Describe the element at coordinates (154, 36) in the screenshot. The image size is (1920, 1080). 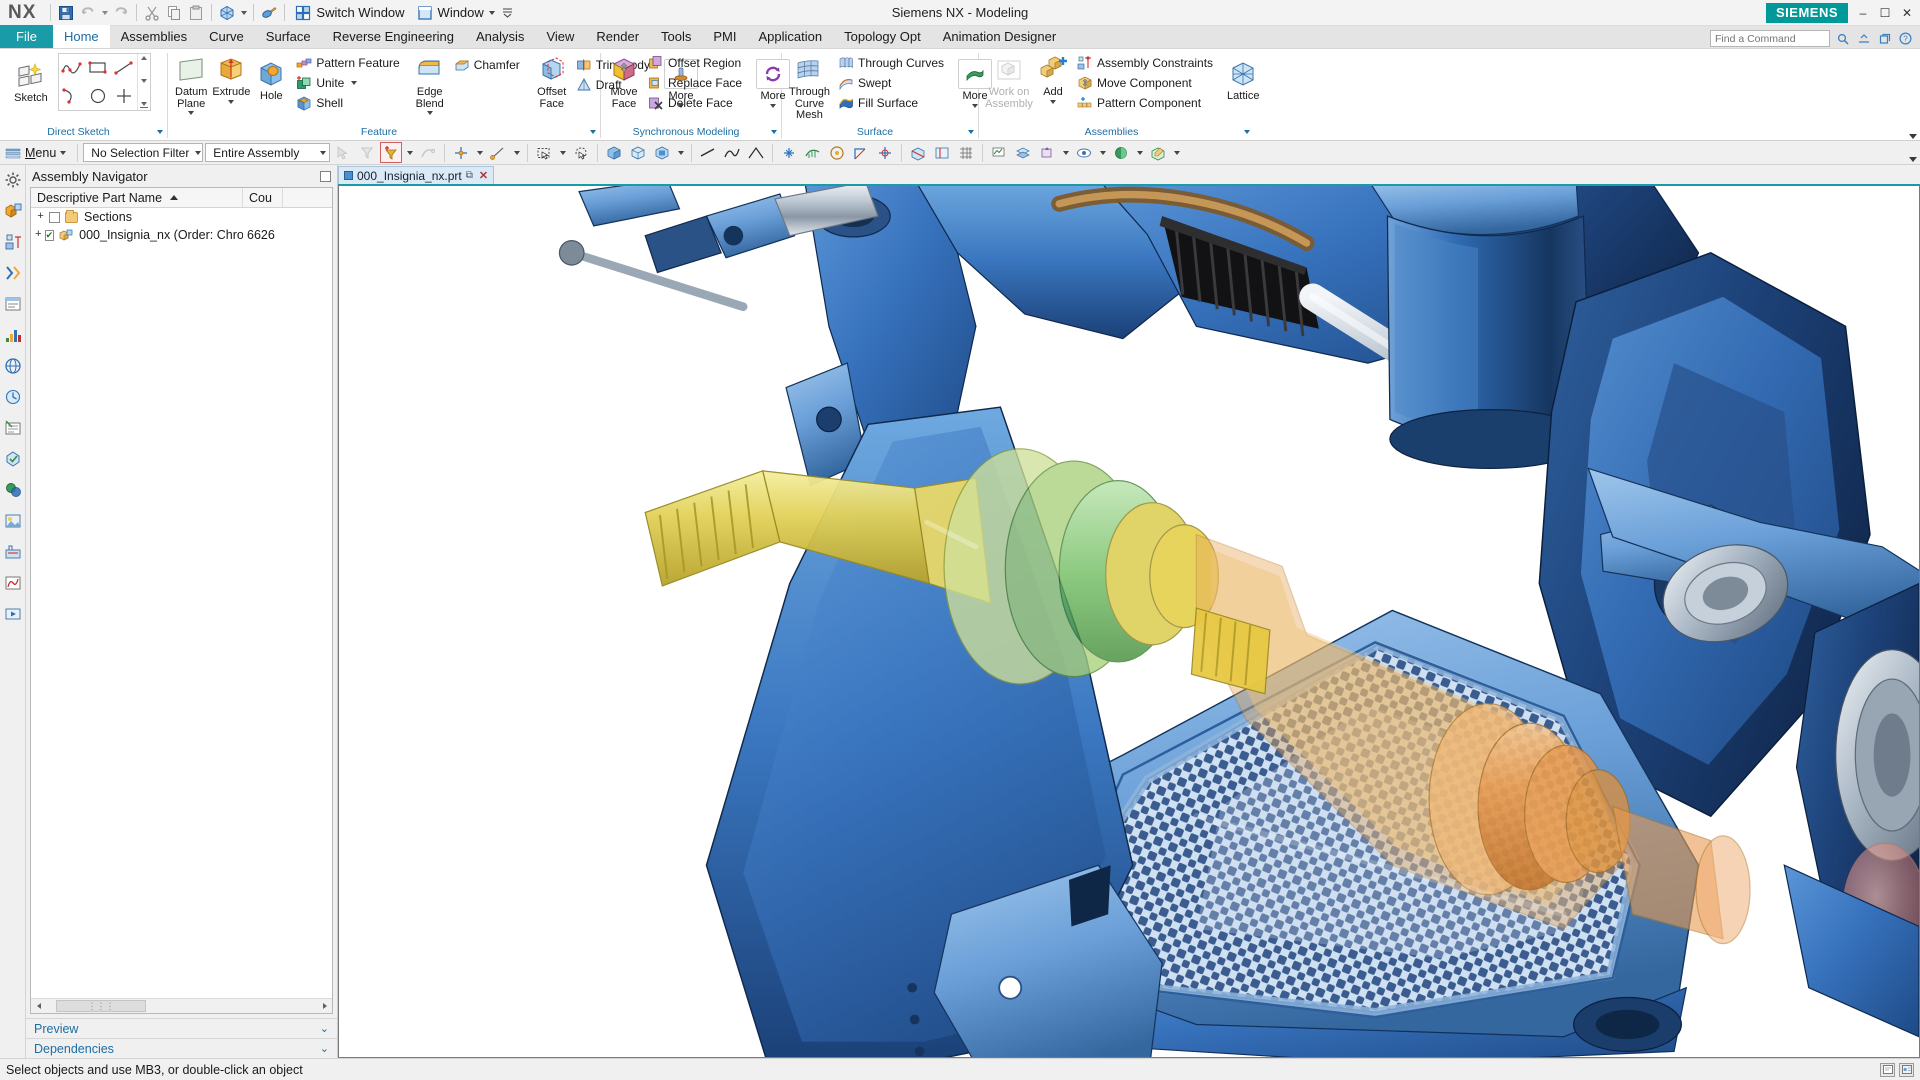
I see `tab-assemblies: Assemblies` at that location.